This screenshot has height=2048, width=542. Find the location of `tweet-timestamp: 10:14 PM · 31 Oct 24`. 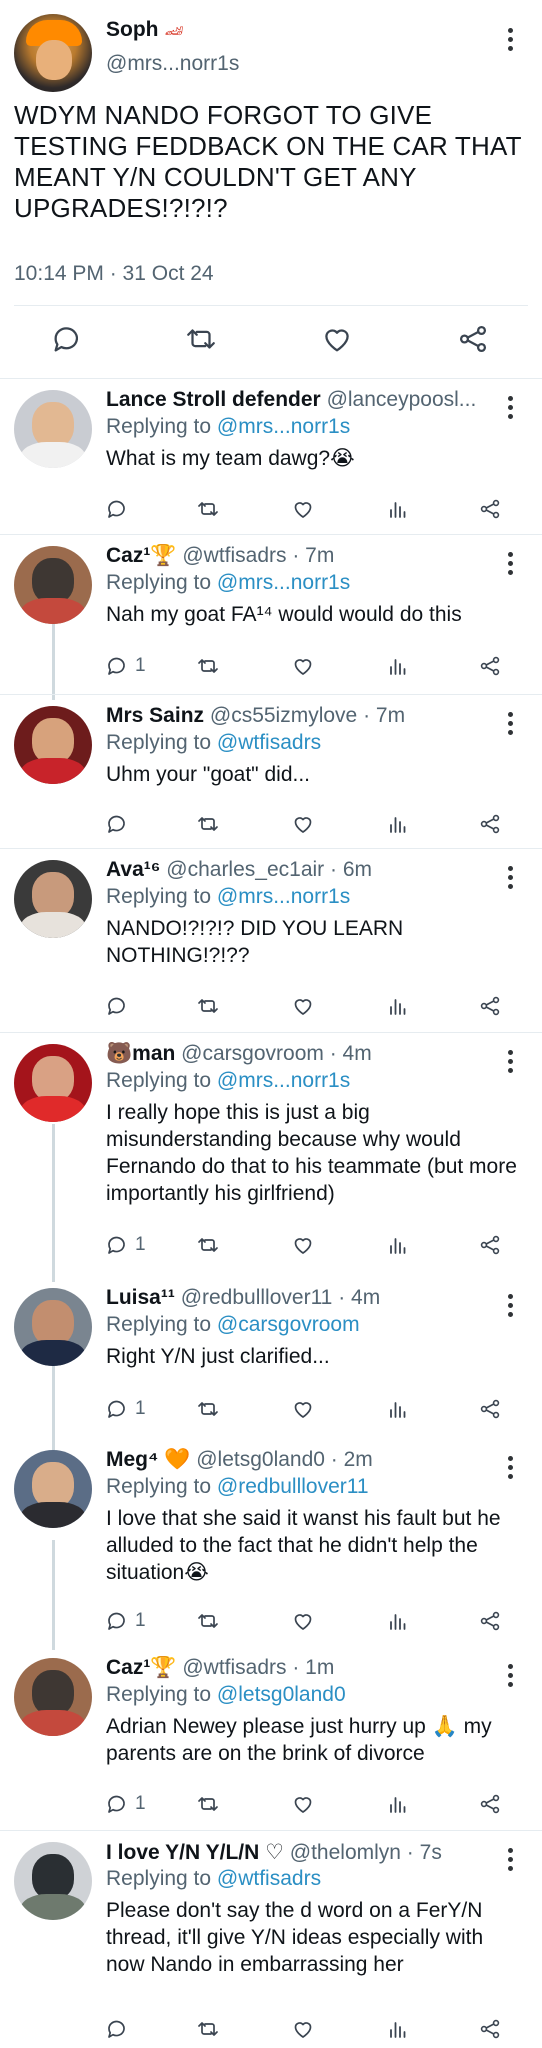

tweet-timestamp: 10:14 PM · 31 Oct 24 is located at coordinates (114, 274).